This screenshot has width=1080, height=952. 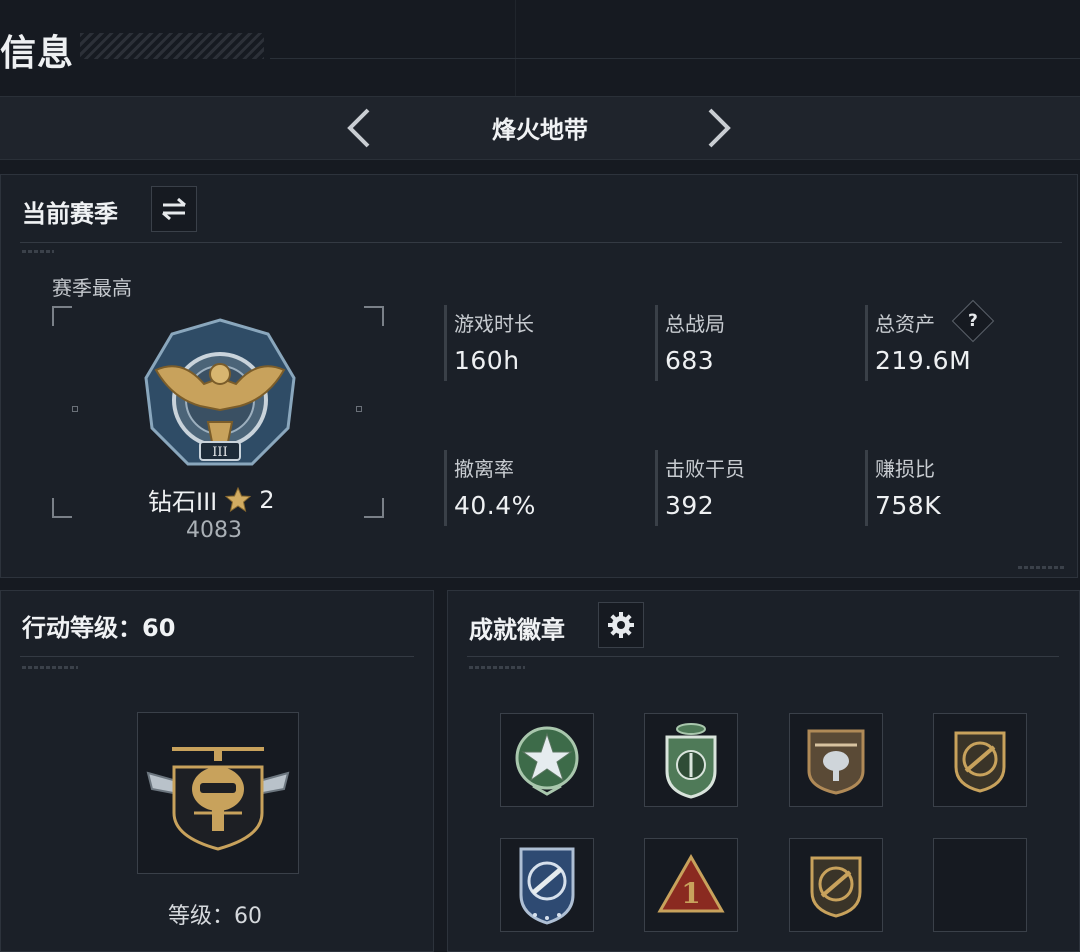 I want to click on diamond-rank-emblem-icon: III, so click(x=220, y=396).